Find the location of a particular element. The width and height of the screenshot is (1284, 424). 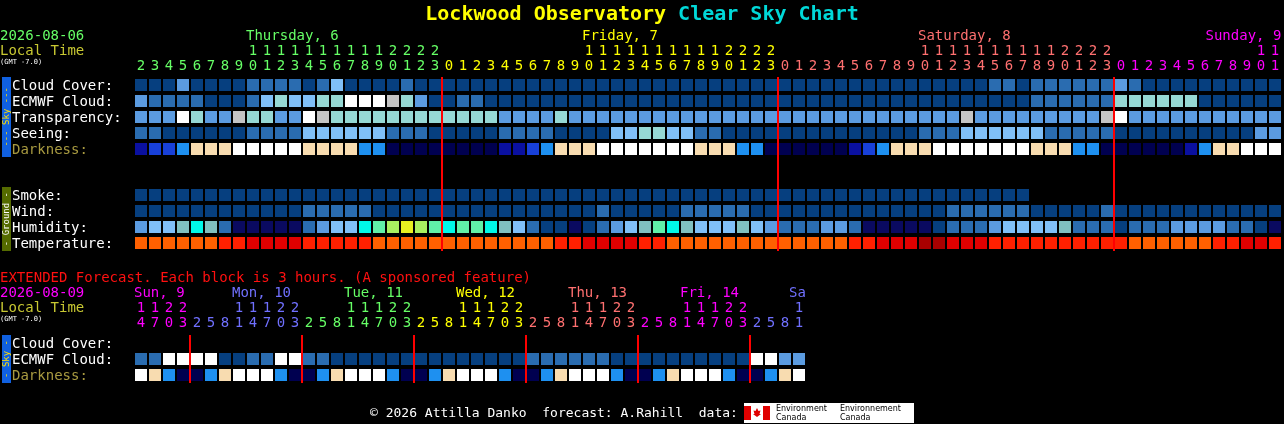

day-label: Tue, 11 is located at coordinates (373, 292).